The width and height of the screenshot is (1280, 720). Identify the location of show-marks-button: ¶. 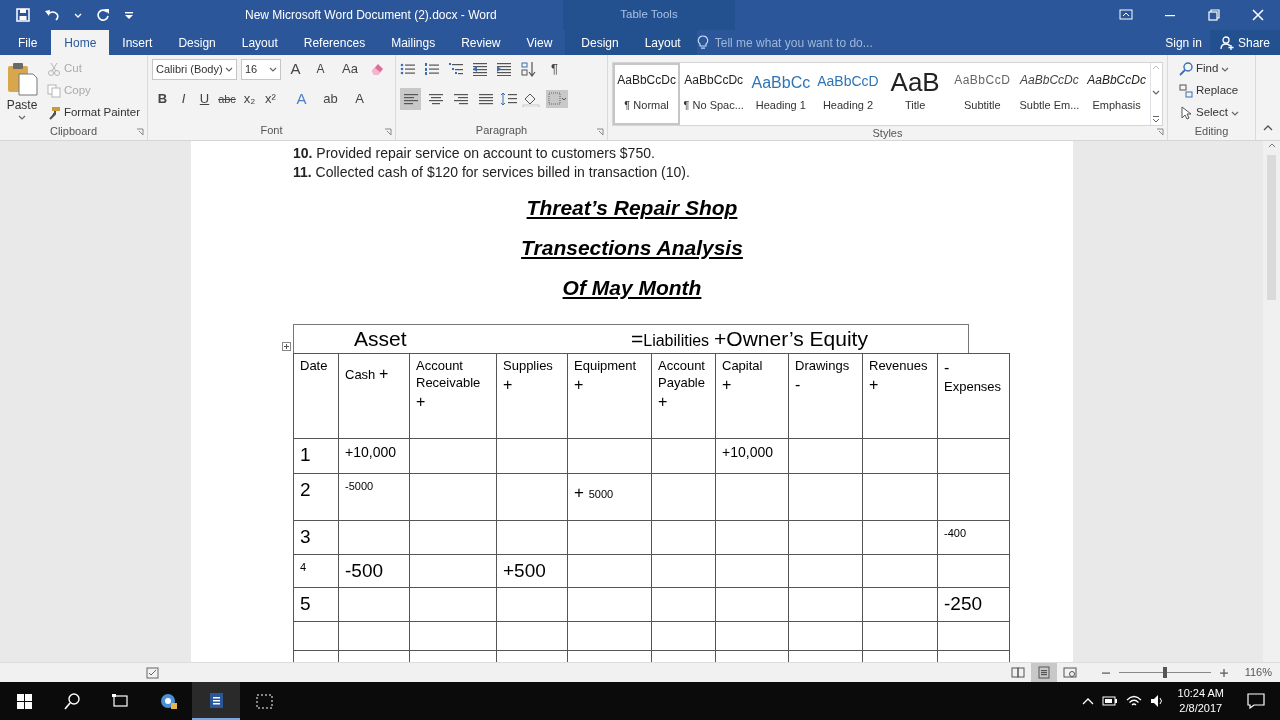
(554, 69).